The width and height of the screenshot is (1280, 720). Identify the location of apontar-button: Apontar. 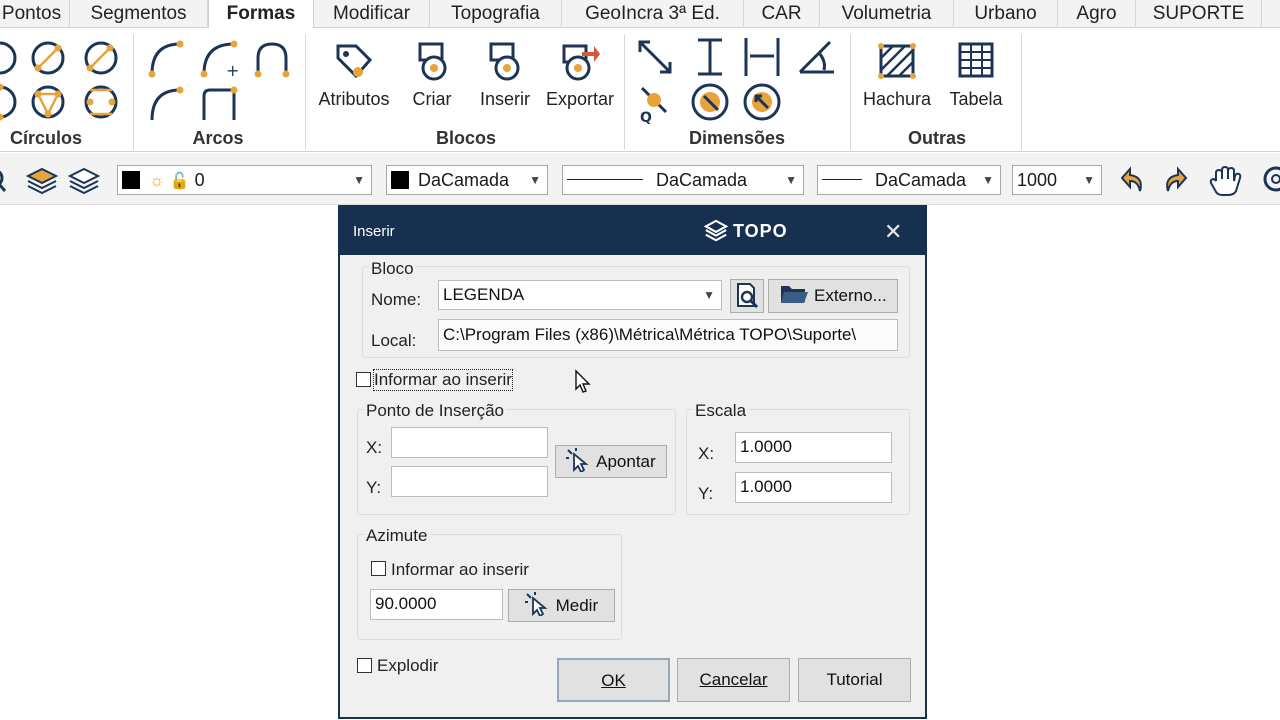
(611, 461).